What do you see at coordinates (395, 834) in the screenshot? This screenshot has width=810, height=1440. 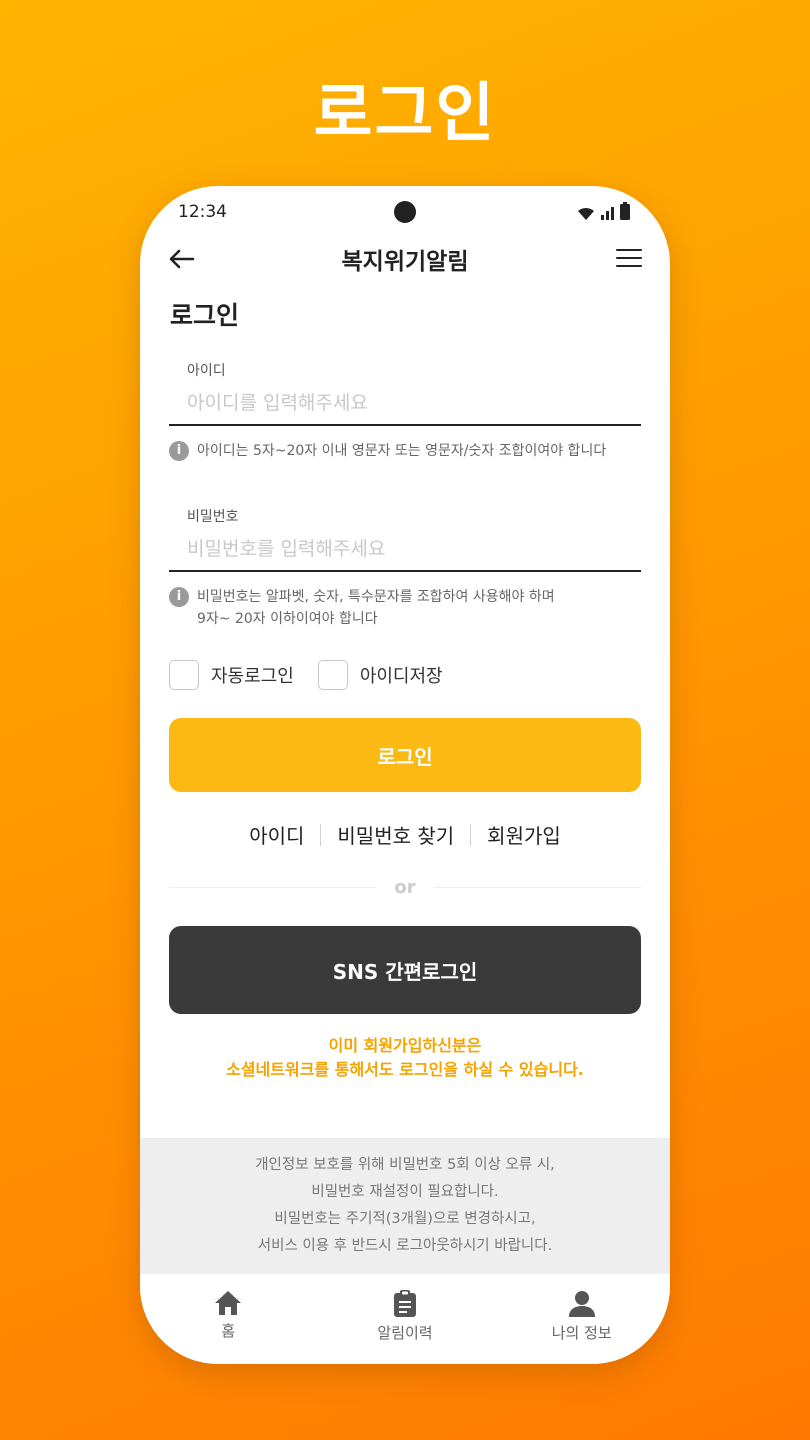 I see `find-password-link: 비밀번호 찾기` at bounding box center [395, 834].